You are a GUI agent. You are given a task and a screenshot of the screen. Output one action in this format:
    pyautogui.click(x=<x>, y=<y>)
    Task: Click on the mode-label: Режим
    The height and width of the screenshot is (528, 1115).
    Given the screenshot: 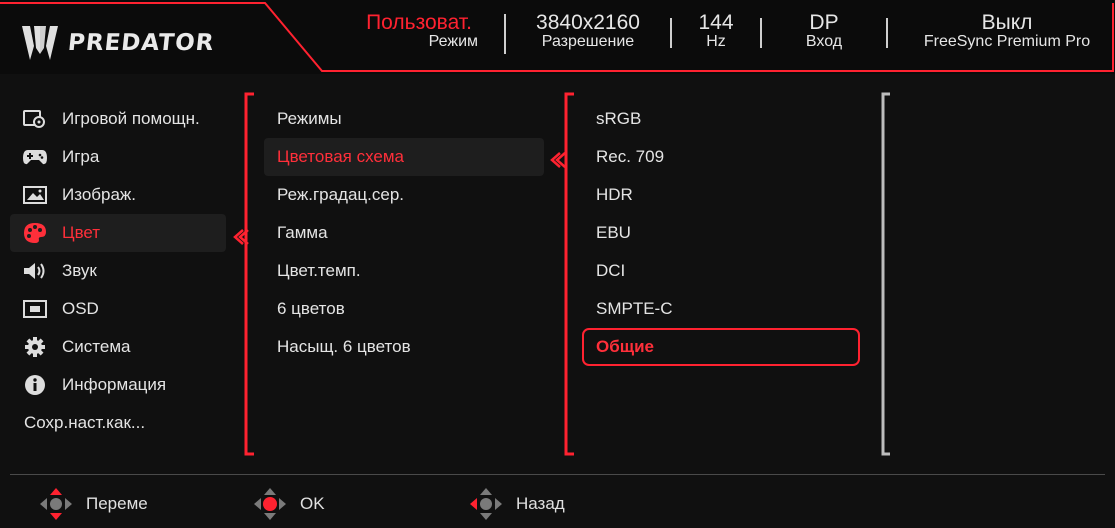 What is the action you would take?
    pyautogui.click(x=453, y=41)
    